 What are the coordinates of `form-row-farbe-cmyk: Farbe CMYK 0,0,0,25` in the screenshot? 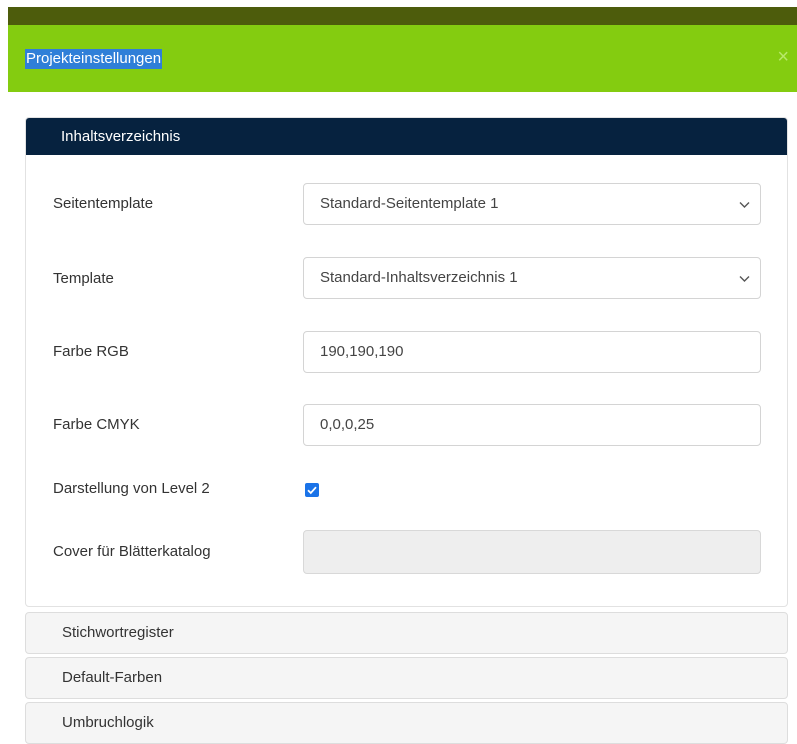 It's located at (406, 425).